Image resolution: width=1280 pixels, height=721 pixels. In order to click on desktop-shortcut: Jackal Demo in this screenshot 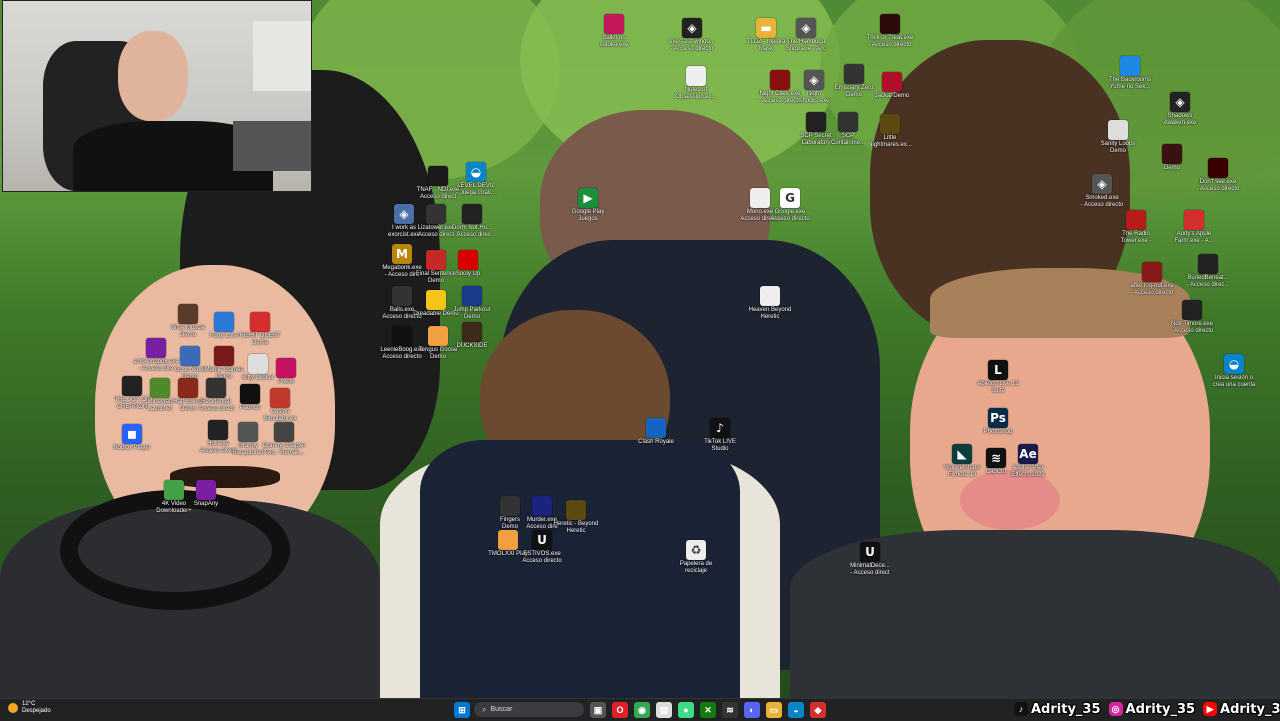, I will do `click(892, 86)`.